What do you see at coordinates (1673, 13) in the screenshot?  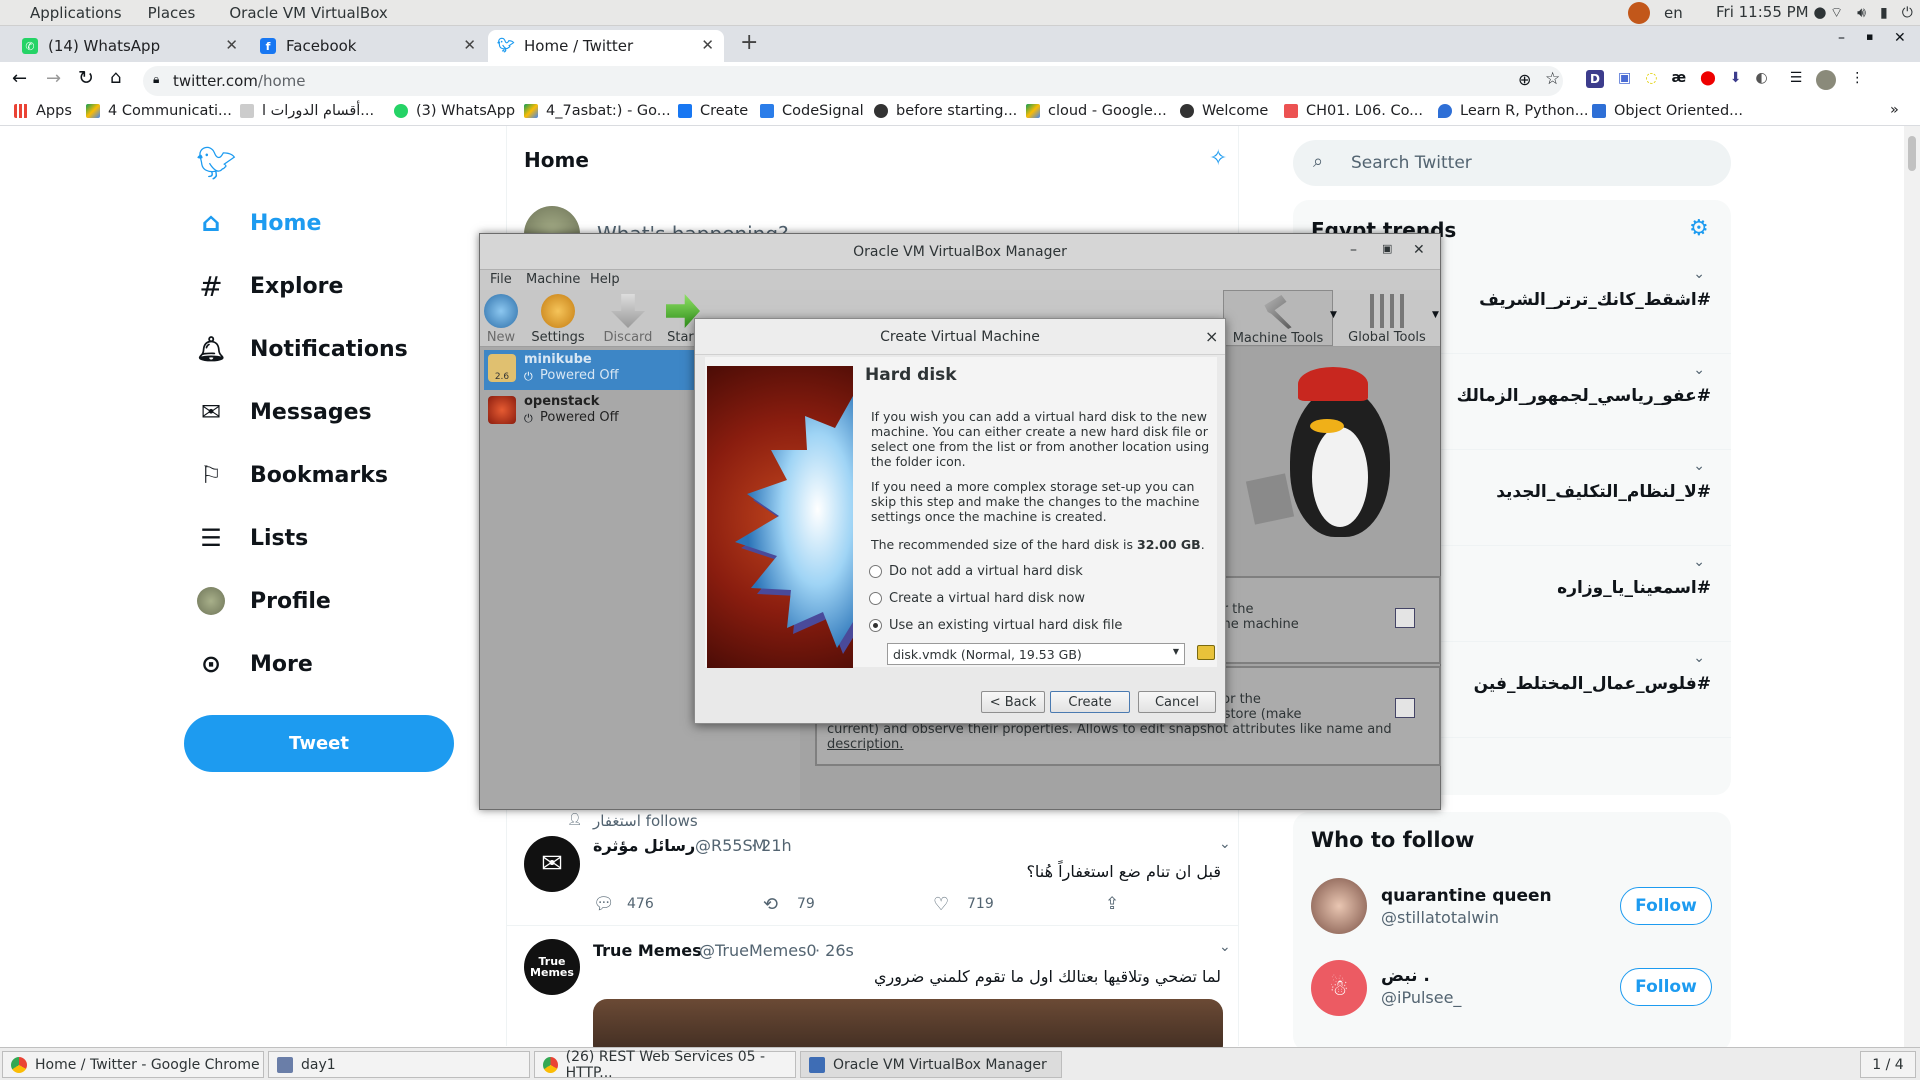 I see `language-indicator: en` at bounding box center [1673, 13].